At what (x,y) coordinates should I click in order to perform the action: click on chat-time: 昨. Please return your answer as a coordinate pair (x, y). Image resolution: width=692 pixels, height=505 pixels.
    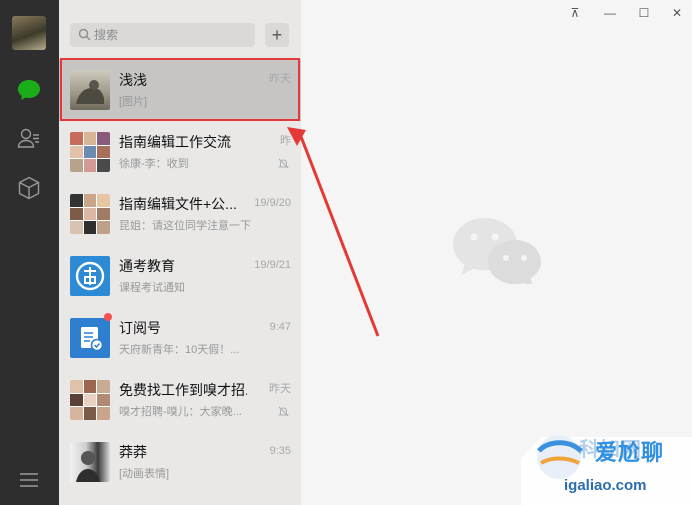
    Looking at the image, I should click on (285, 141).